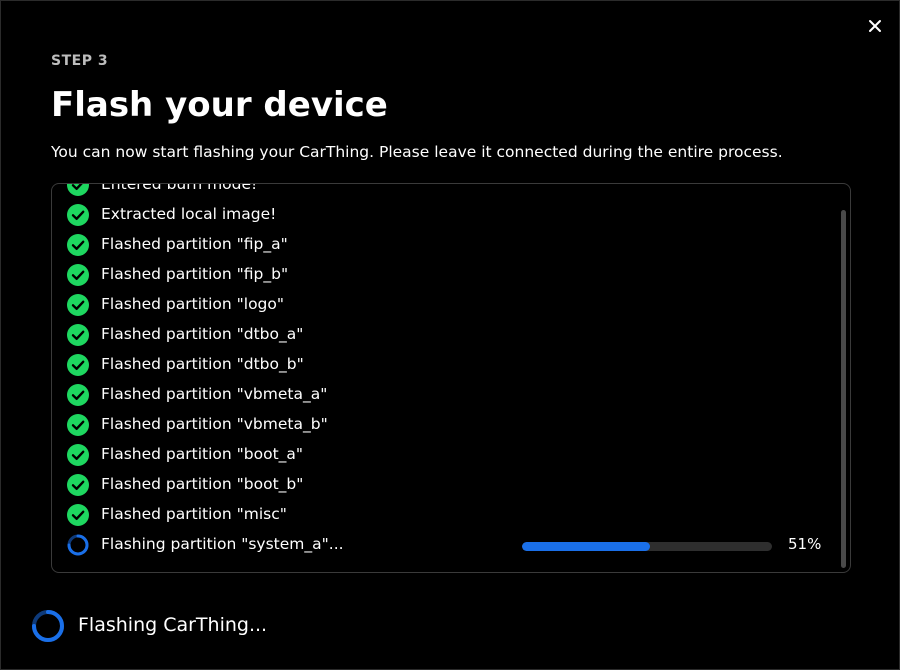 This screenshot has height=670, width=900. What do you see at coordinates (194, 244) in the screenshot?
I see `log-item-text: Flashed partition "fip_a"` at bounding box center [194, 244].